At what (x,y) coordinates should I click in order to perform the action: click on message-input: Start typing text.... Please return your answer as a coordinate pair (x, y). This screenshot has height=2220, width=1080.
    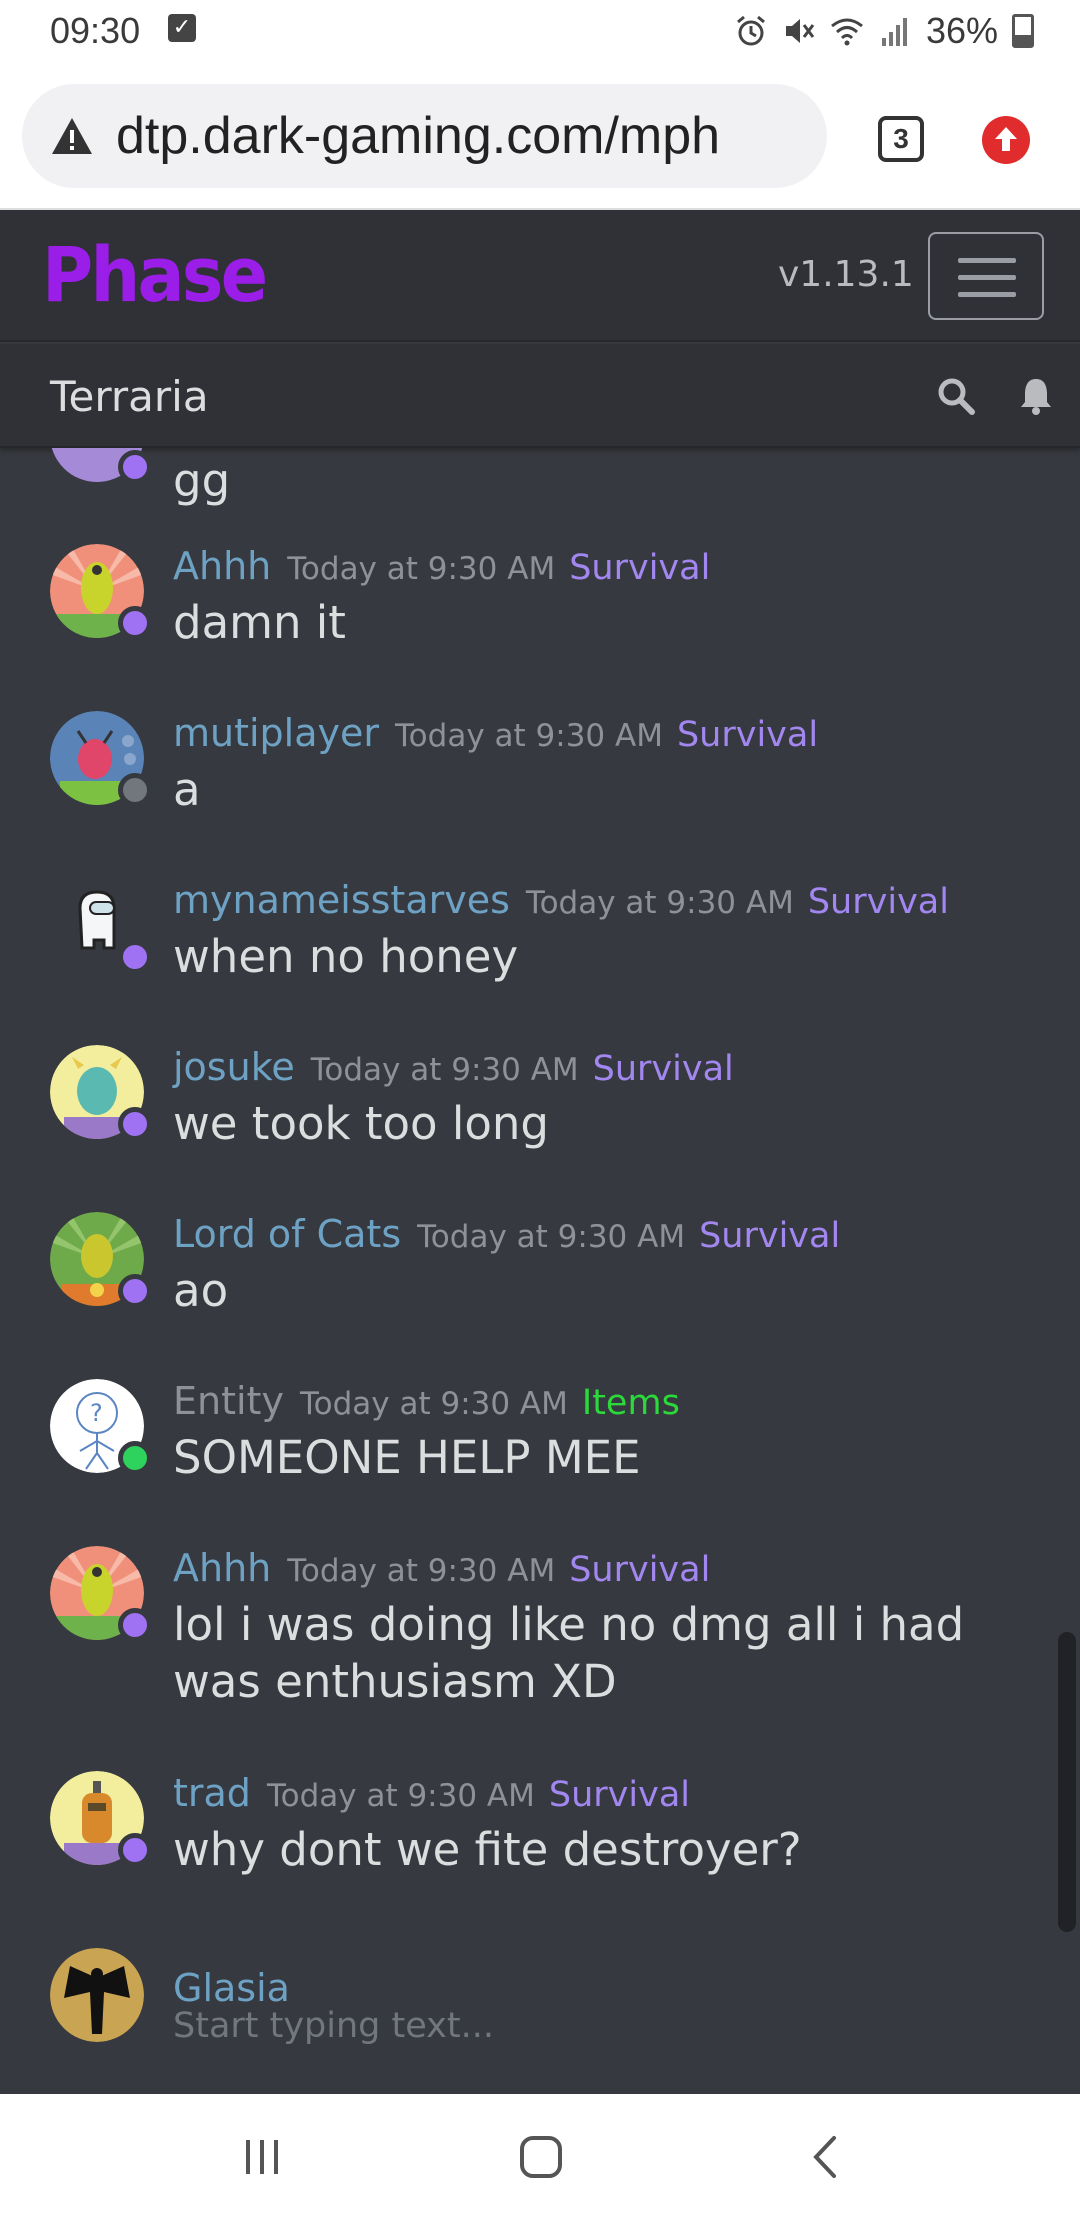
    Looking at the image, I should click on (333, 2026).